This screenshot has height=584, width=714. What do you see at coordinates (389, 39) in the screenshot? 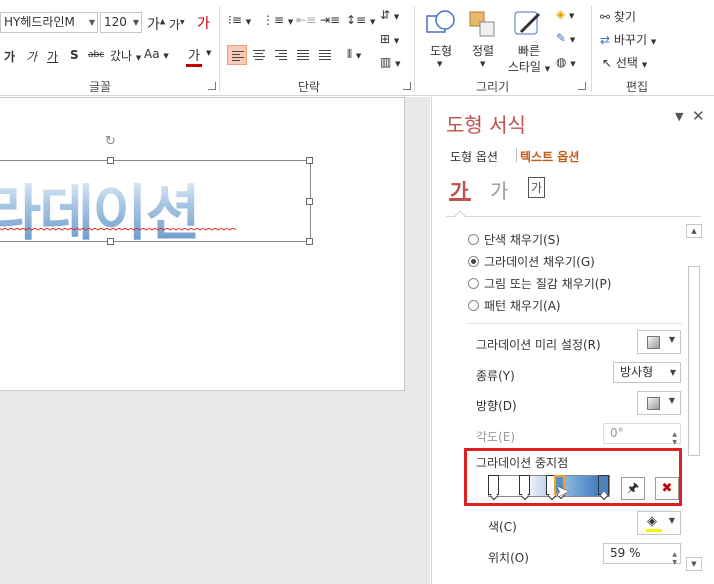
I see `align-text-icon: ⊞ ▼` at bounding box center [389, 39].